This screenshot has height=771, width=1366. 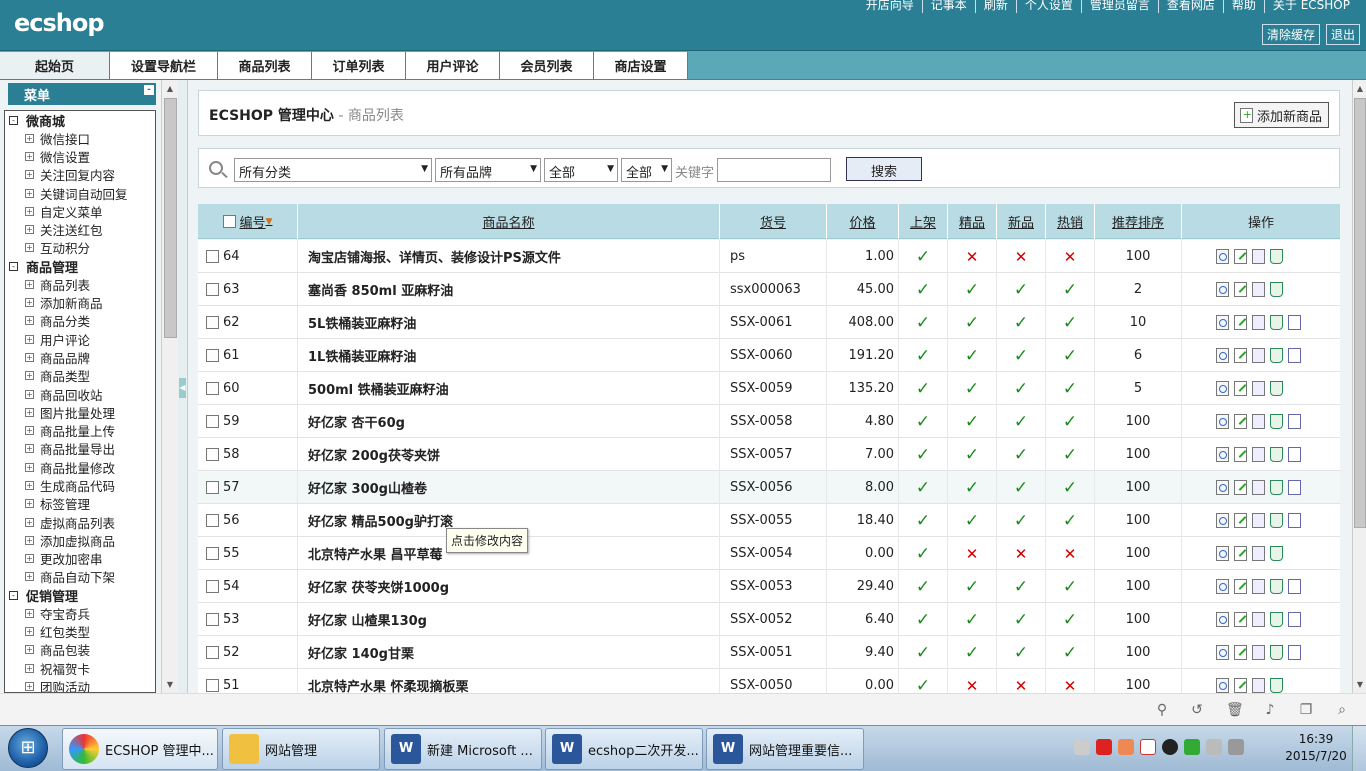 I want to click on menu-item: + 商品自动下架, so click(x=80, y=577).